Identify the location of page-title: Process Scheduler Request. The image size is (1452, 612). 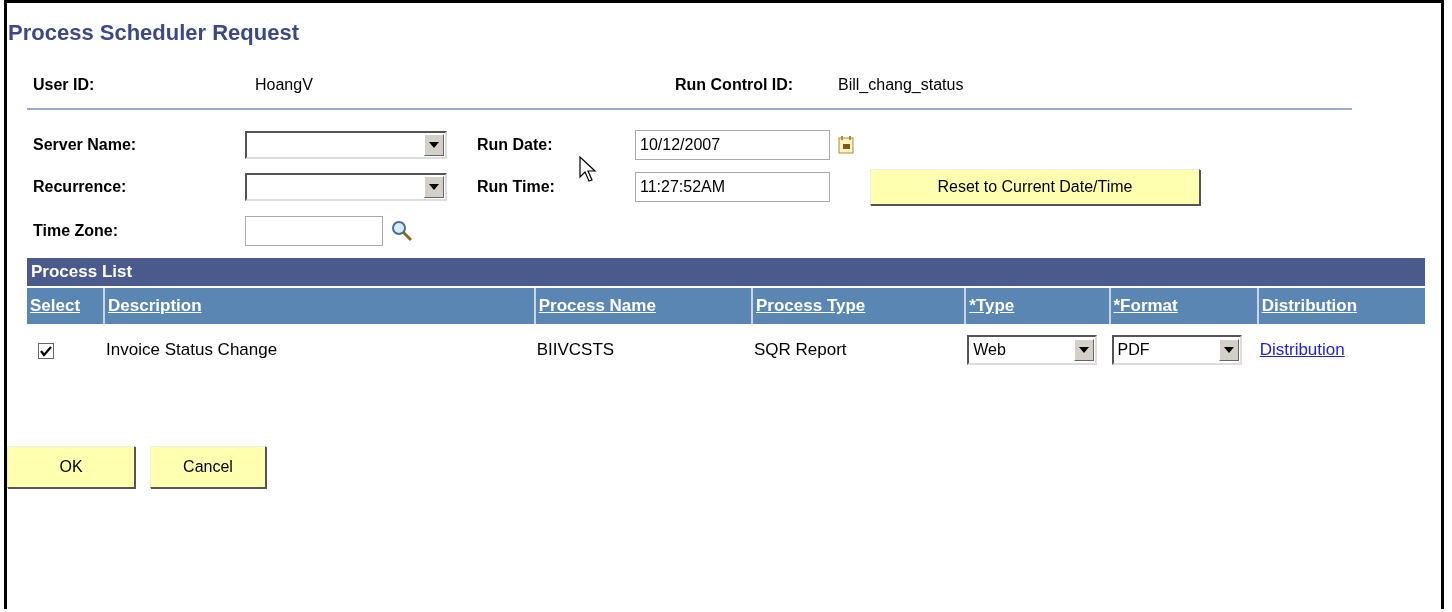
(153, 33).